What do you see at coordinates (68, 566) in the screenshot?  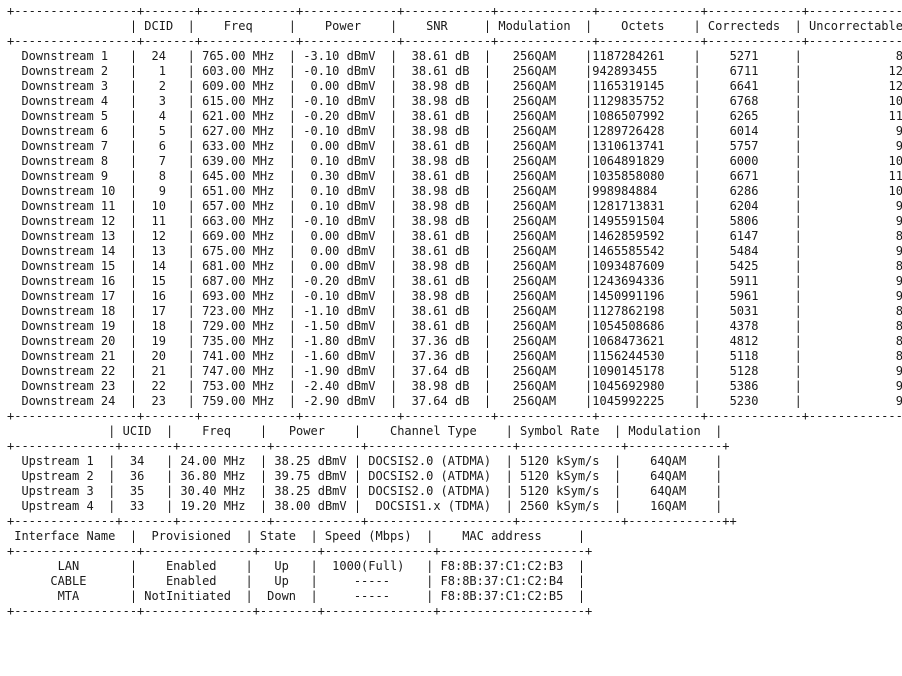 I see `table-cell: LAN` at bounding box center [68, 566].